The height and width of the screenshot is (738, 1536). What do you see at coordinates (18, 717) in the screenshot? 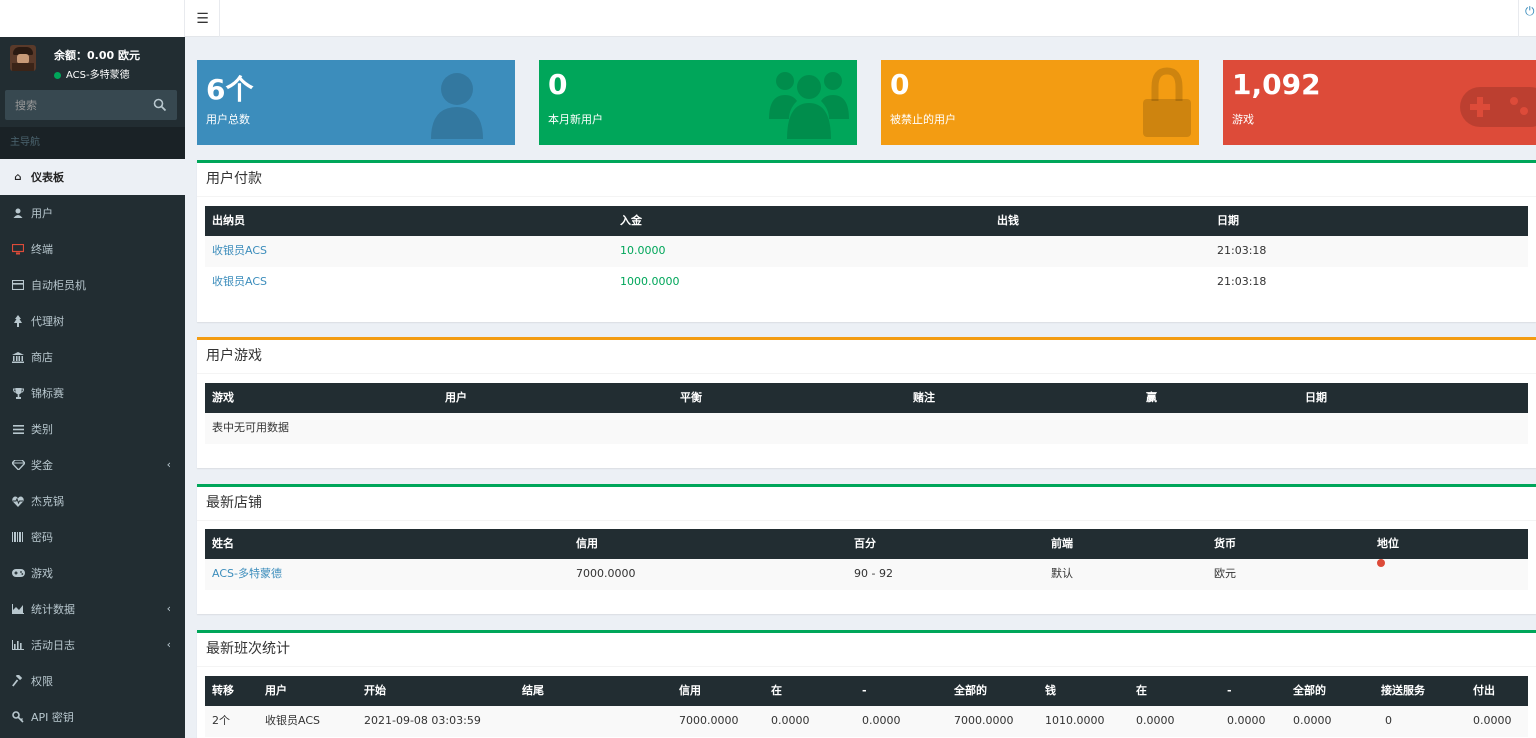
I see `key-icon` at bounding box center [18, 717].